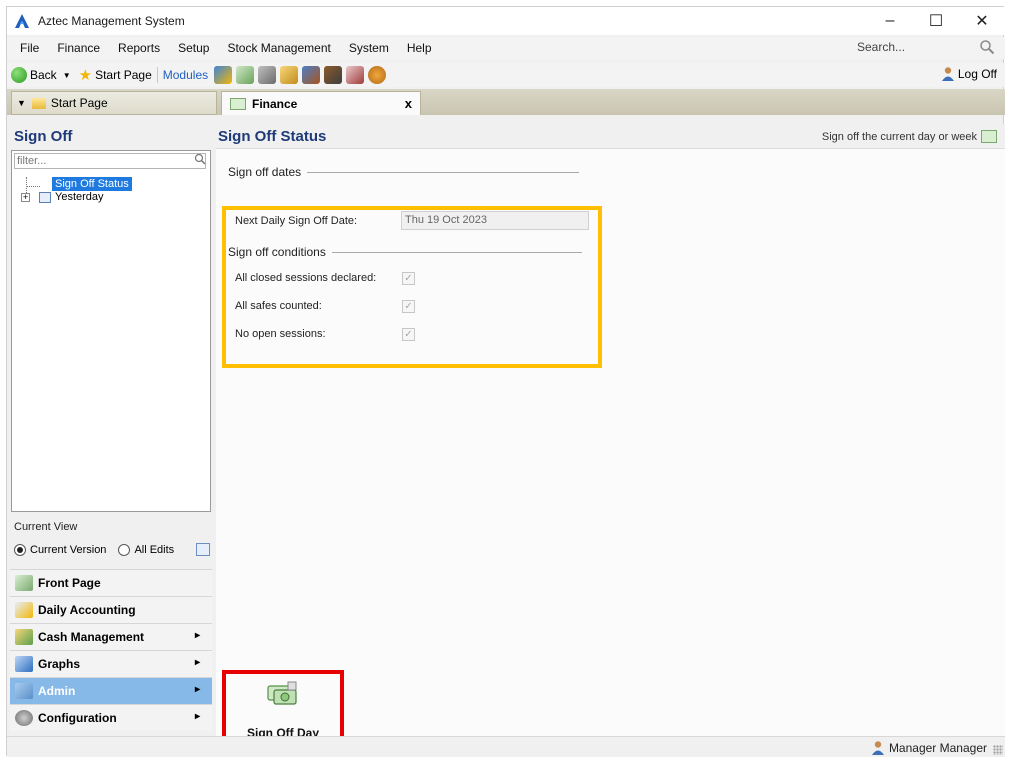 The width and height of the screenshot is (1011, 757). What do you see at coordinates (87, 610) in the screenshot?
I see `nav-label: Daily Accounting` at bounding box center [87, 610].